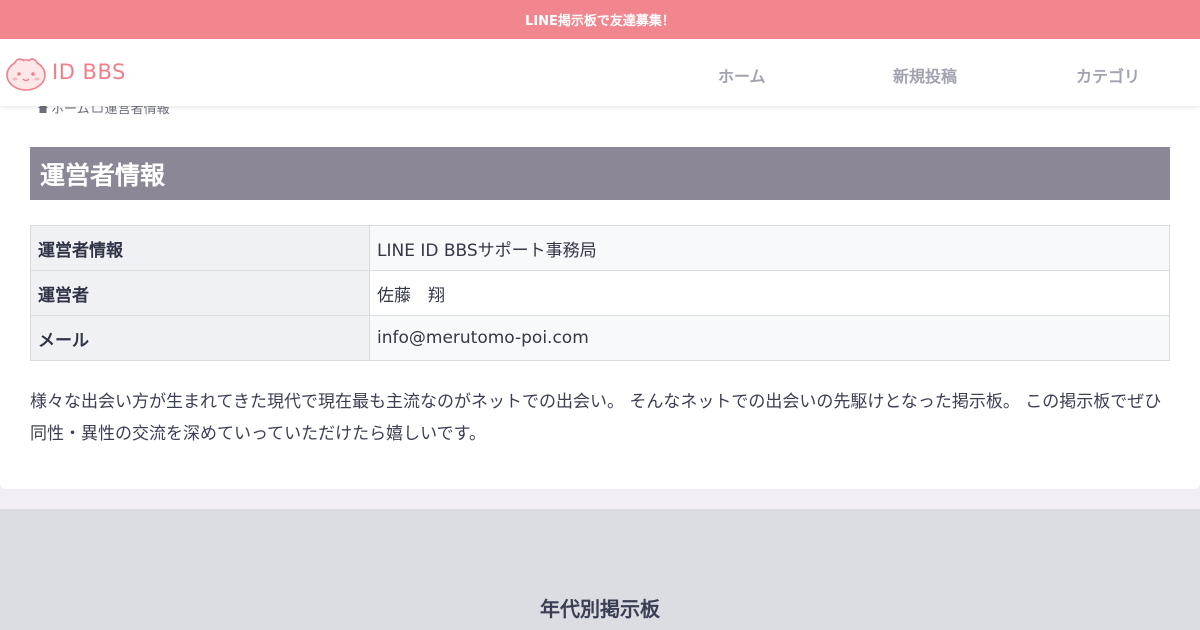 This screenshot has width=1200, height=630. I want to click on nav-home: ホーム, so click(742, 75).